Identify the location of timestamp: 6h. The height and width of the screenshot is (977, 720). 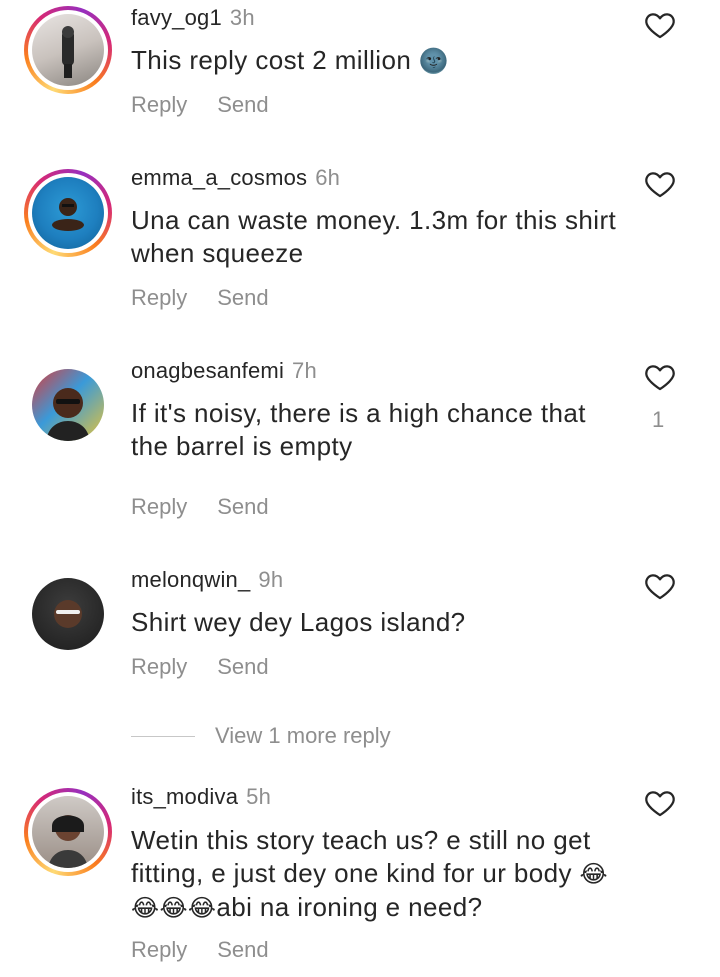
(328, 177).